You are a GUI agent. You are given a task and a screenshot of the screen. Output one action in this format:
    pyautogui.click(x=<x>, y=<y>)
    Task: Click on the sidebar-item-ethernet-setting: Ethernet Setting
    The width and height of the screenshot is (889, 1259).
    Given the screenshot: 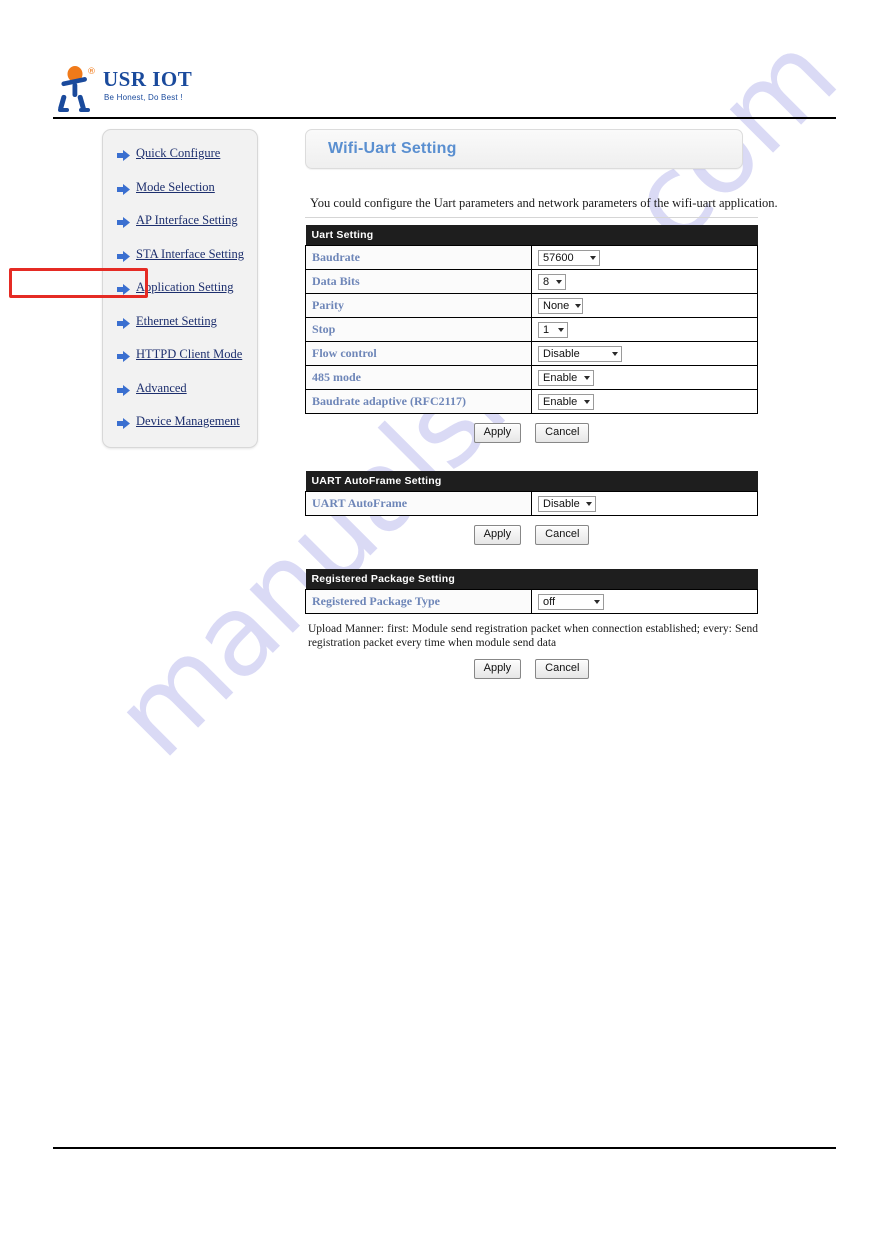 What is the action you would take?
    pyautogui.click(x=167, y=321)
    